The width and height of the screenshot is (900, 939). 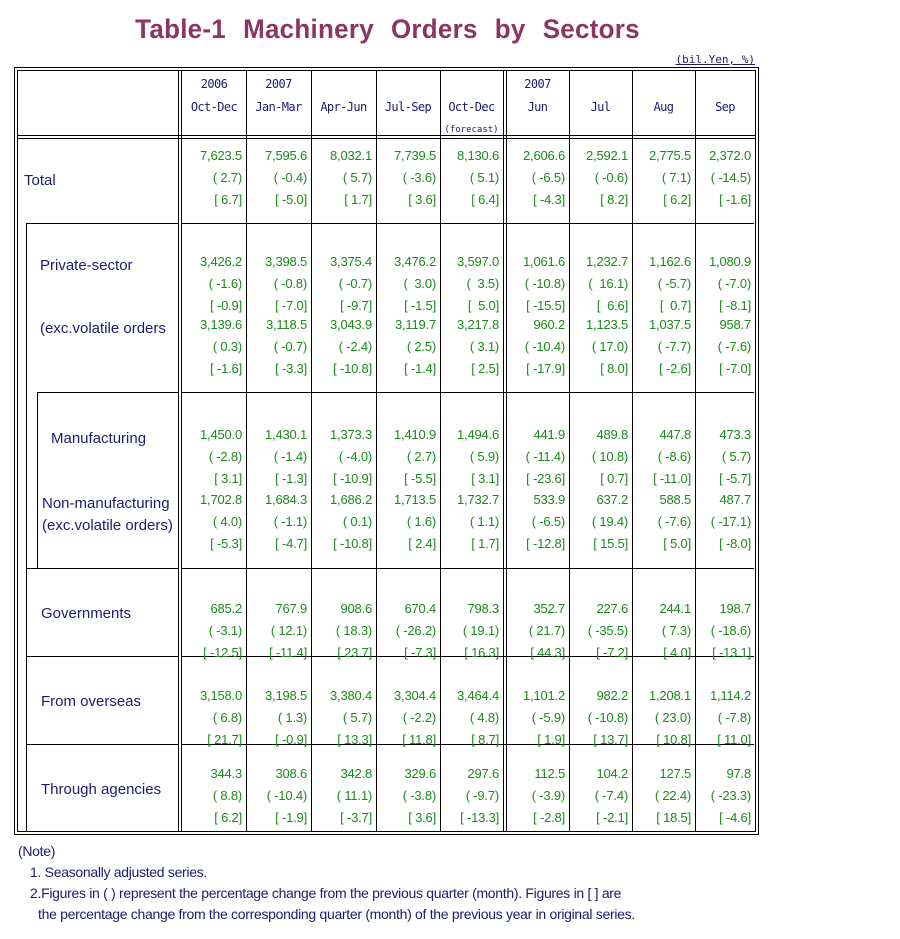 I want to click on change-prev-period: ( -3.1), so click(x=225, y=630).